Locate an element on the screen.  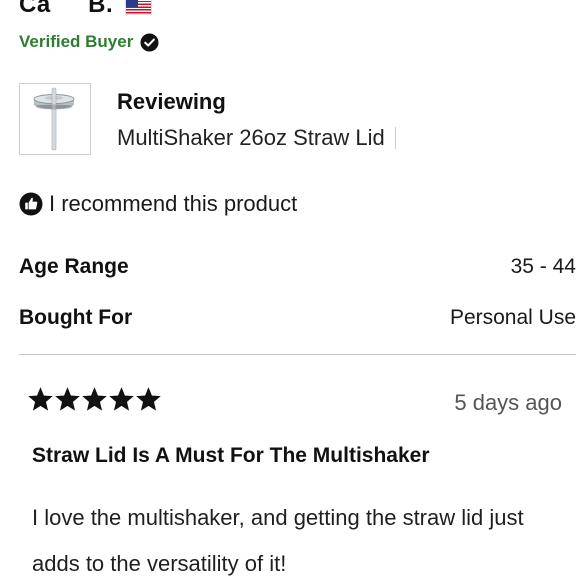
reviewed-product: Reviewing MultiShaker 26oz Straw Lid is located at coordinates (207, 119).